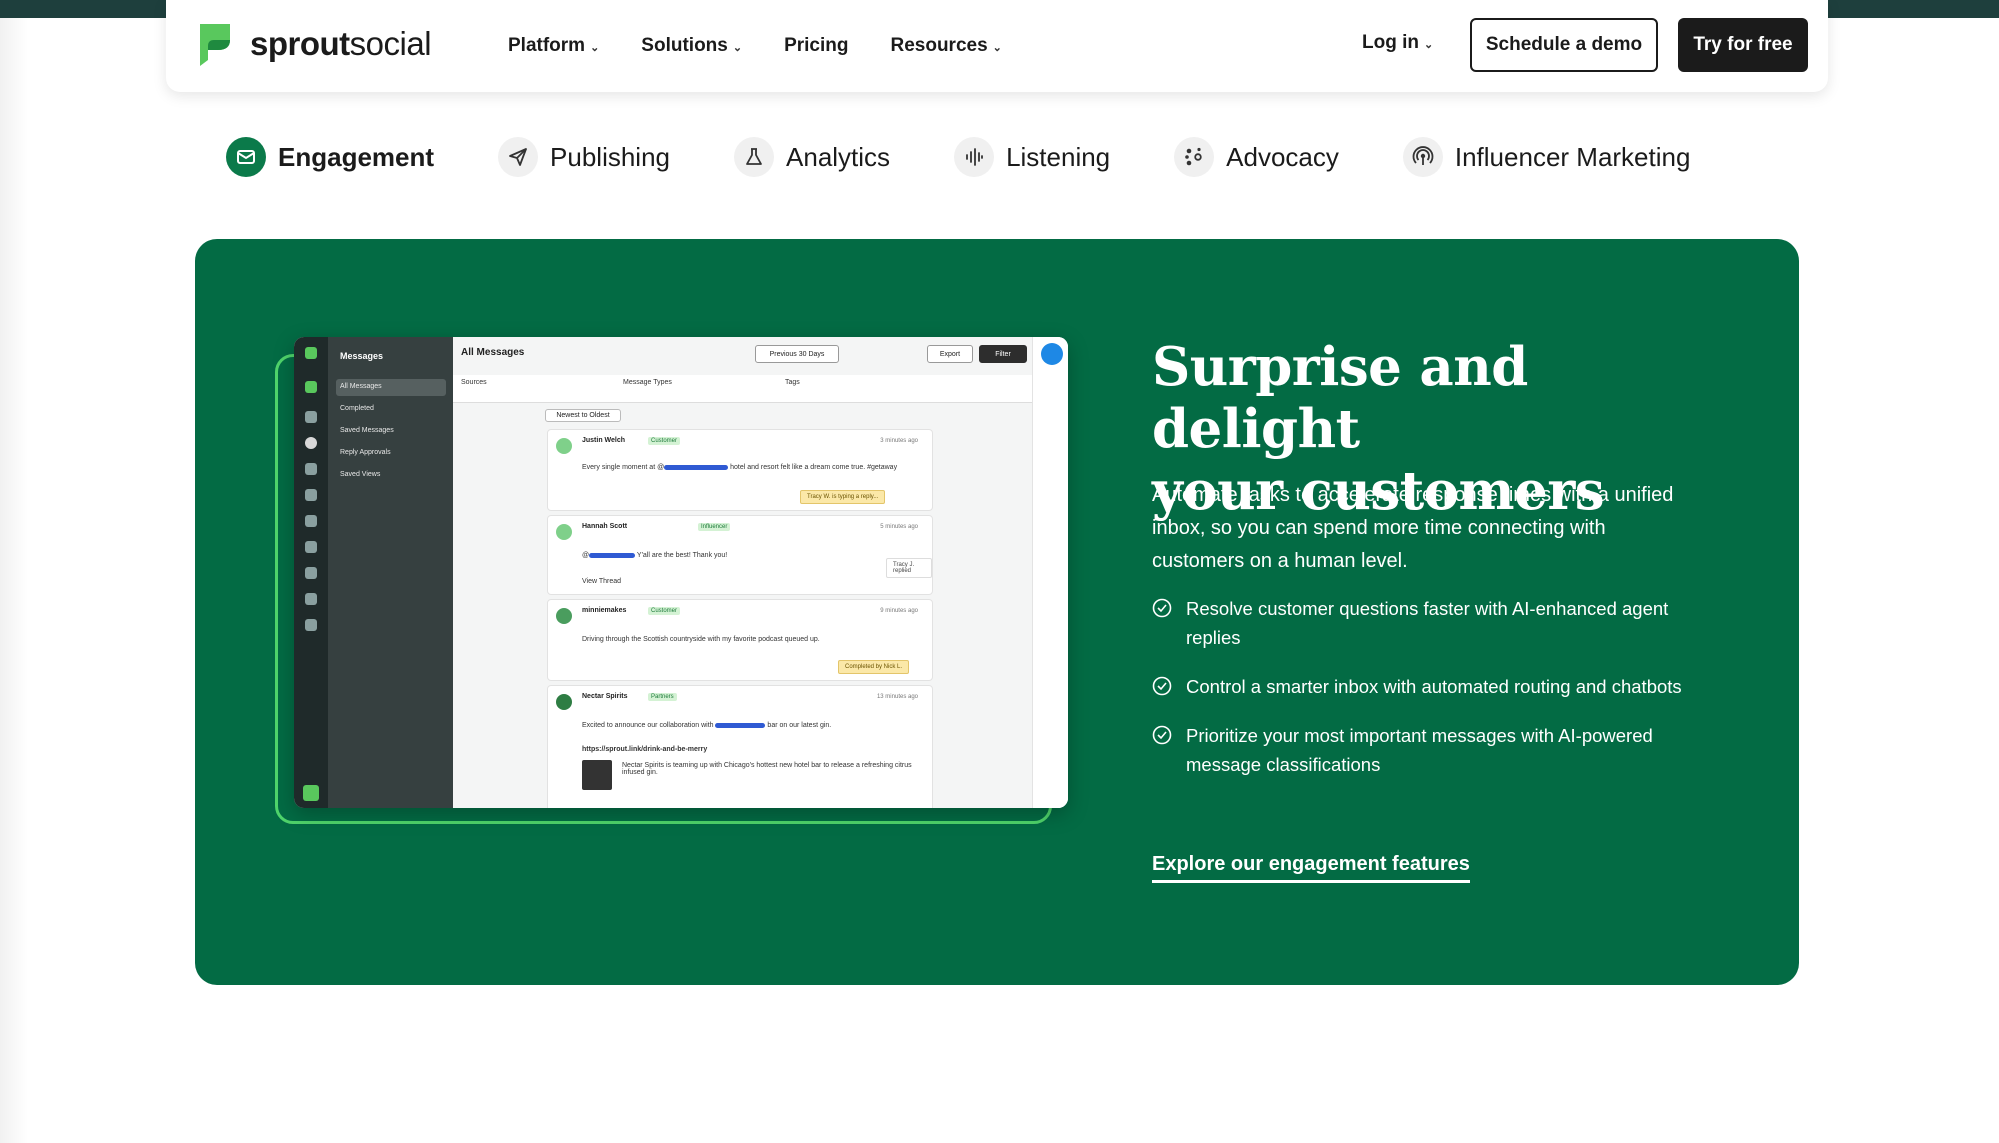 This screenshot has width=1999, height=1143. Describe the element at coordinates (311, 495) in the screenshot. I see `list-icon` at that location.